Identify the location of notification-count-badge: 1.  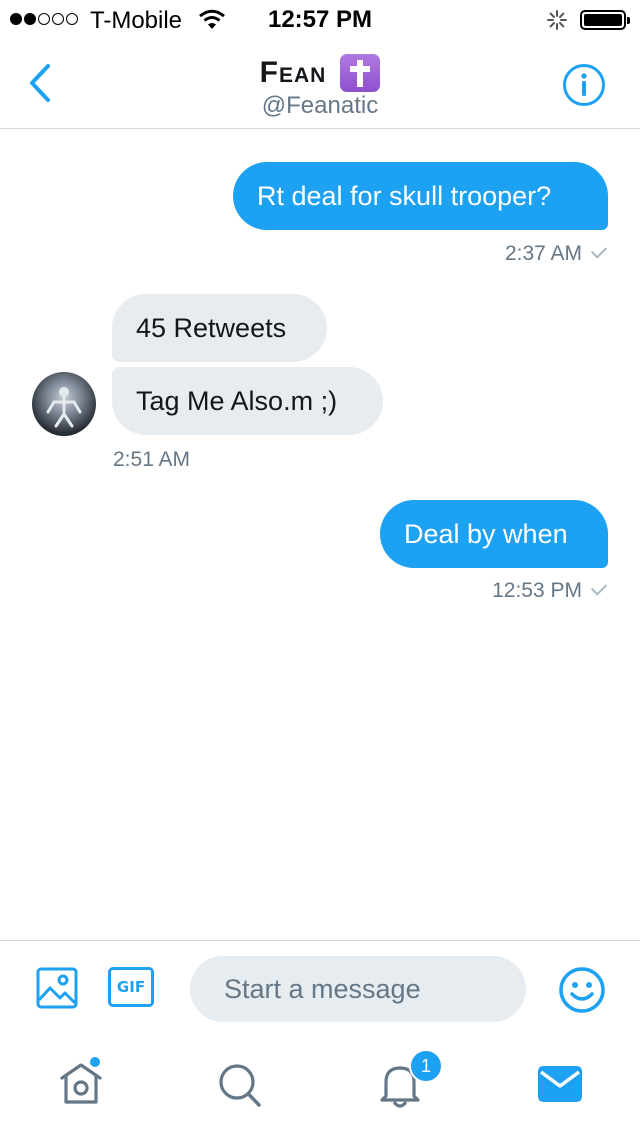
(426, 1066).